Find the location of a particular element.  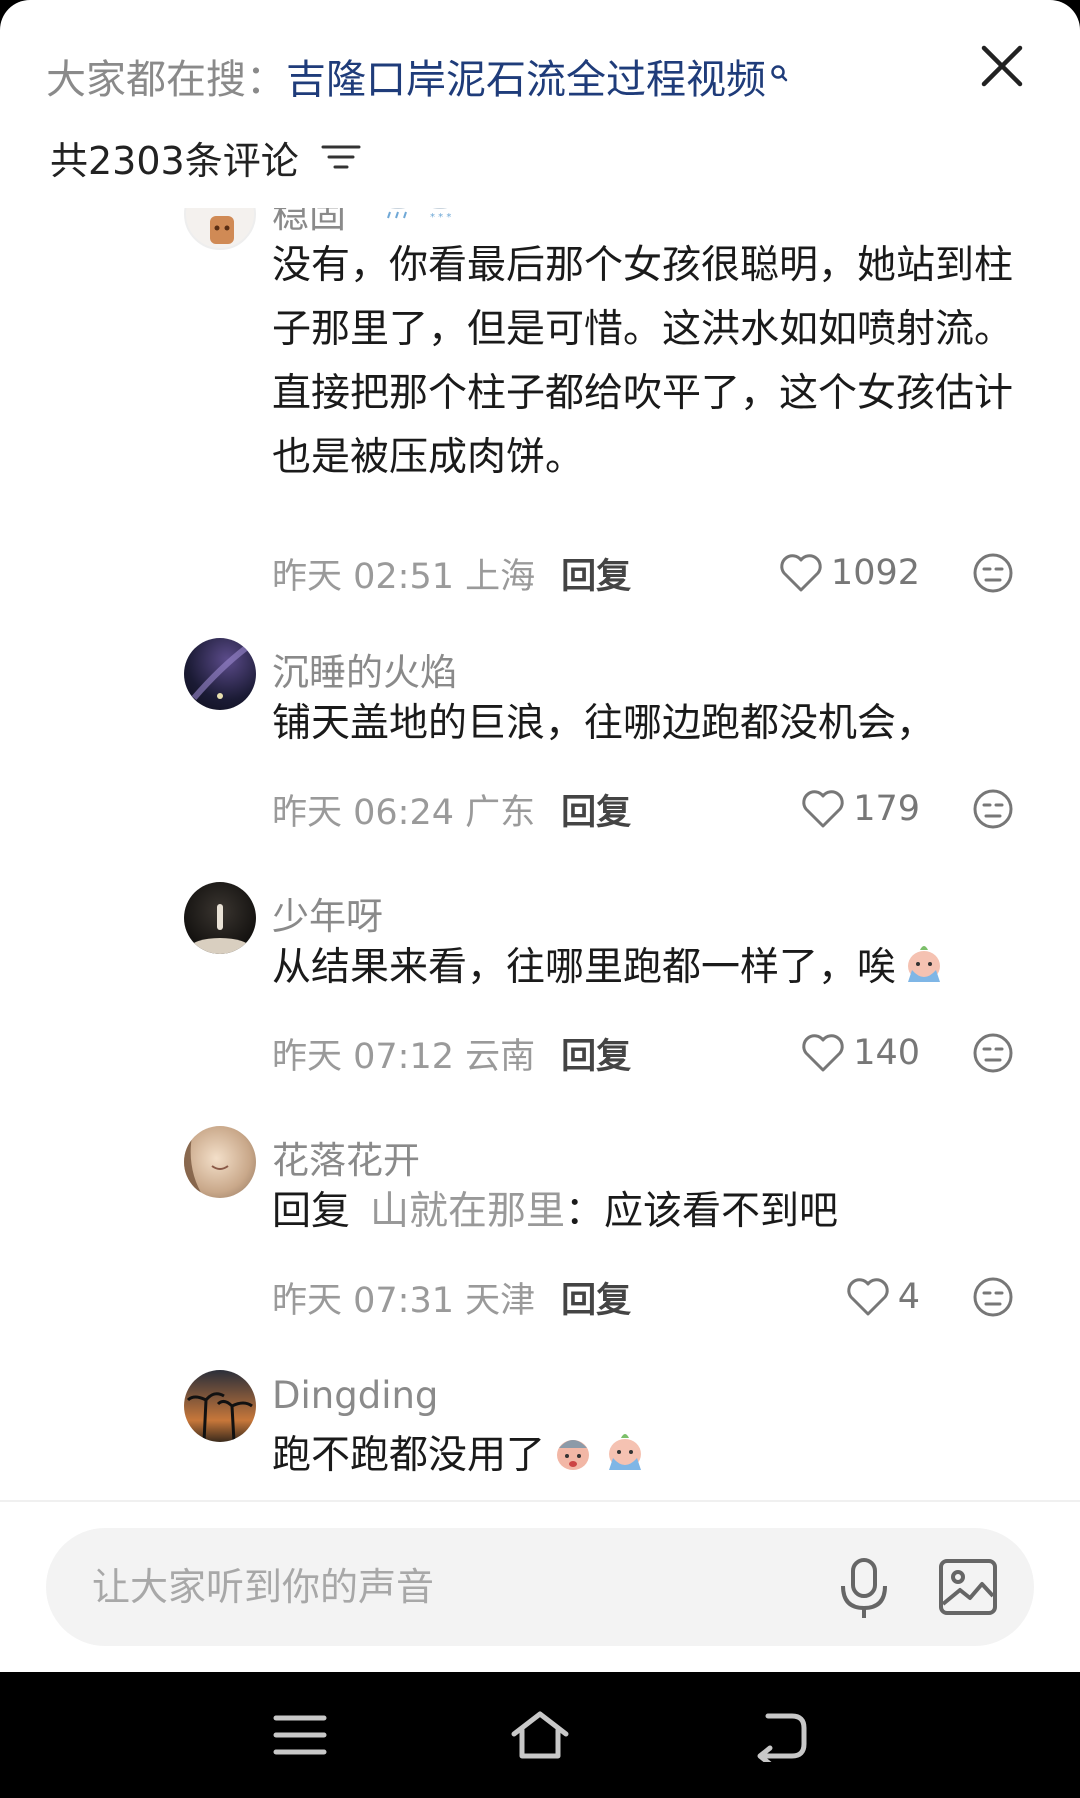

trending-search-hint: 大家都在搜： 吉隆口岸泥石流全过程视频 is located at coordinates (418, 76).